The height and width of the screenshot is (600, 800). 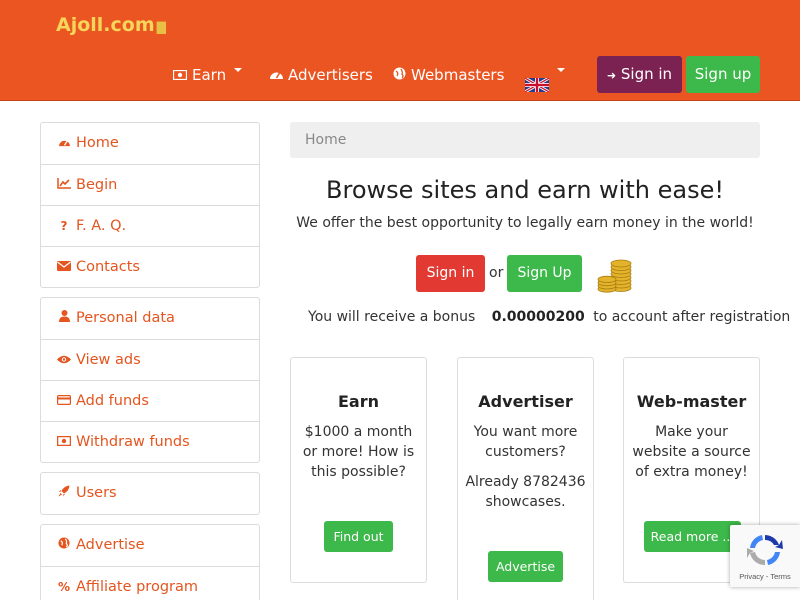 I want to click on nav-advertisers: Advertisers, so click(x=320, y=75).